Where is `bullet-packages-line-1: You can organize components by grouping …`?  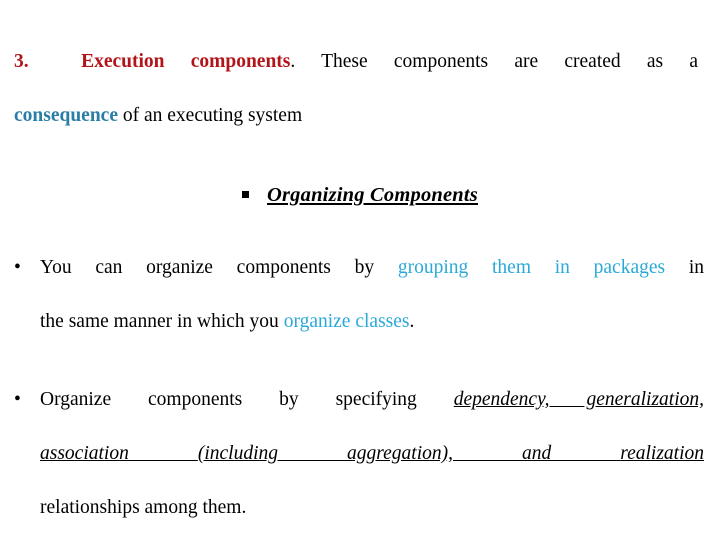 bullet-packages-line-1: You can organize components by grouping … is located at coordinates (372, 281).